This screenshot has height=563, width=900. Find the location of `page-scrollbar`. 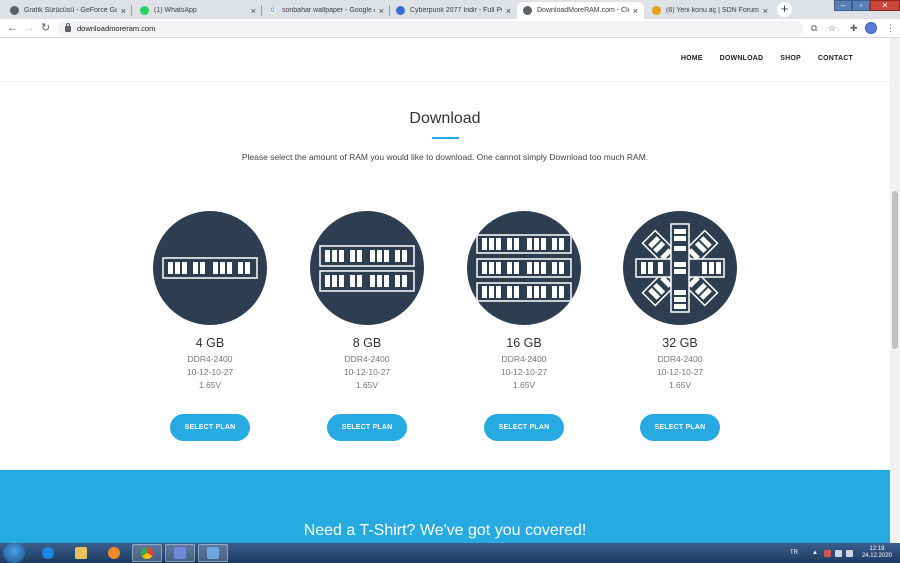

page-scrollbar is located at coordinates (895, 290).